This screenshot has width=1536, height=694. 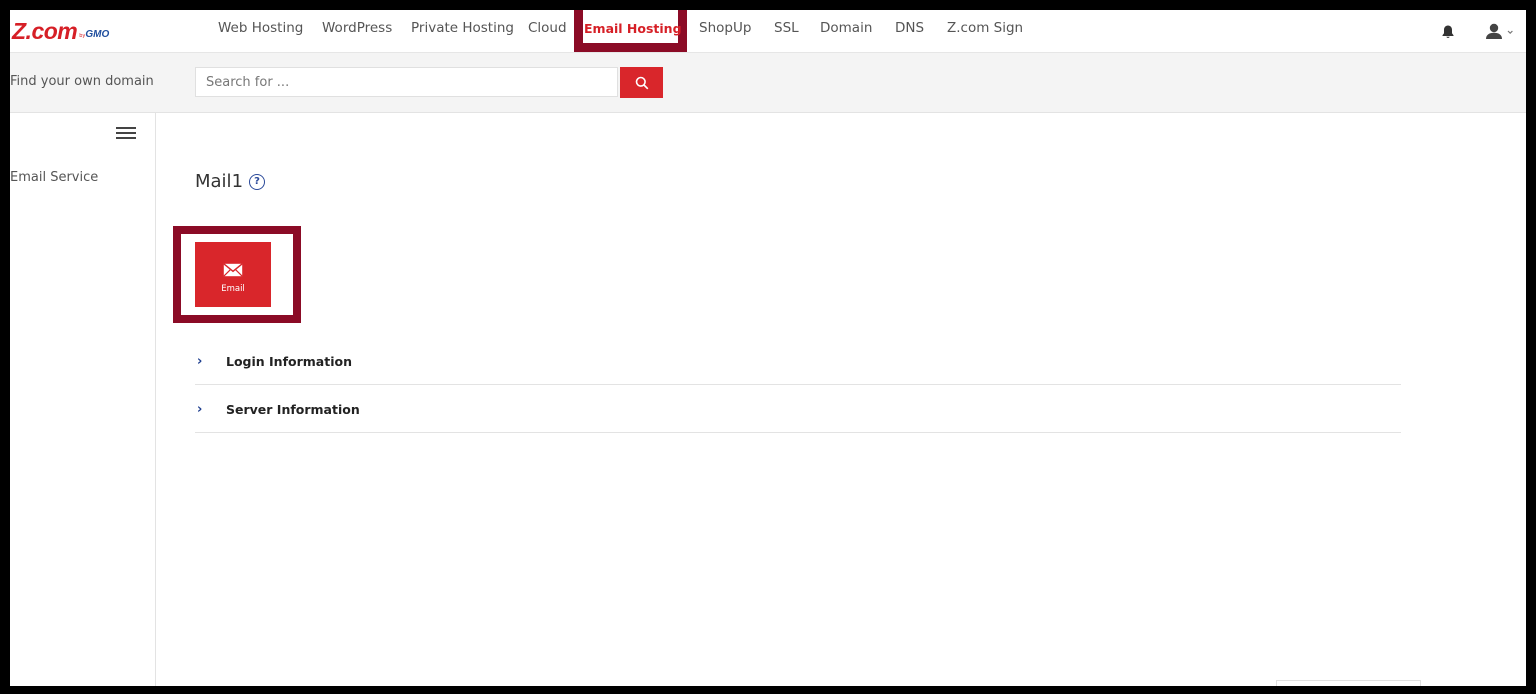 I want to click on email-tile-button: Email, so click(x=233, y=274).